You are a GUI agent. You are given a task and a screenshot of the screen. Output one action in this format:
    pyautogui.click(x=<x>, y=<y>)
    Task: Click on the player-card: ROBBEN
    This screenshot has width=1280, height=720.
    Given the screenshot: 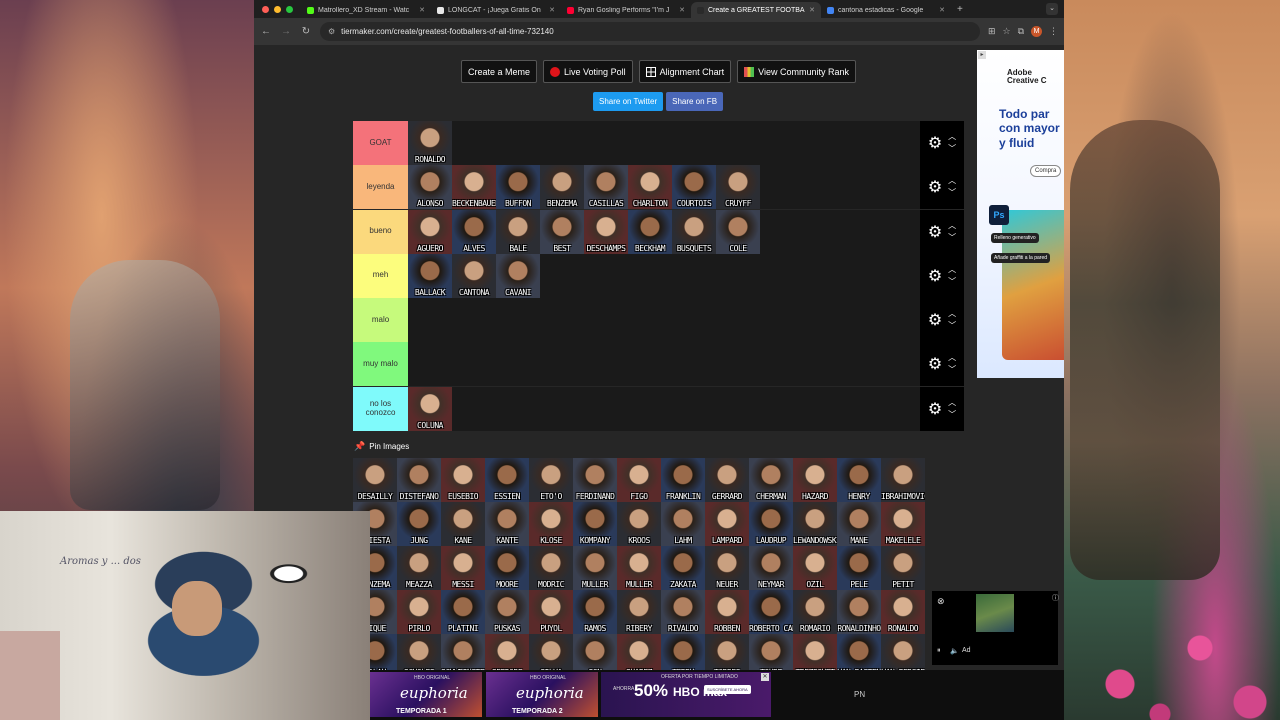 What is the action you would take?
    pyautogui.click(x=727, y=612)
    